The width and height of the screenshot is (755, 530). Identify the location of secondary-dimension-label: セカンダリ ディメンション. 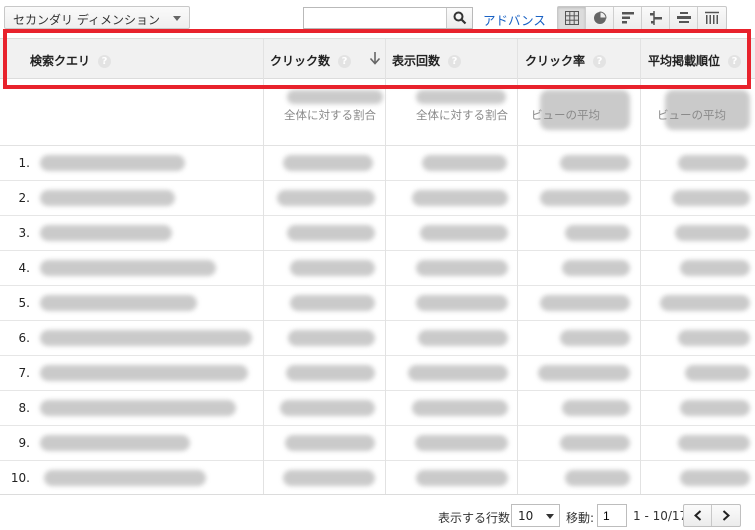
(86, 20).